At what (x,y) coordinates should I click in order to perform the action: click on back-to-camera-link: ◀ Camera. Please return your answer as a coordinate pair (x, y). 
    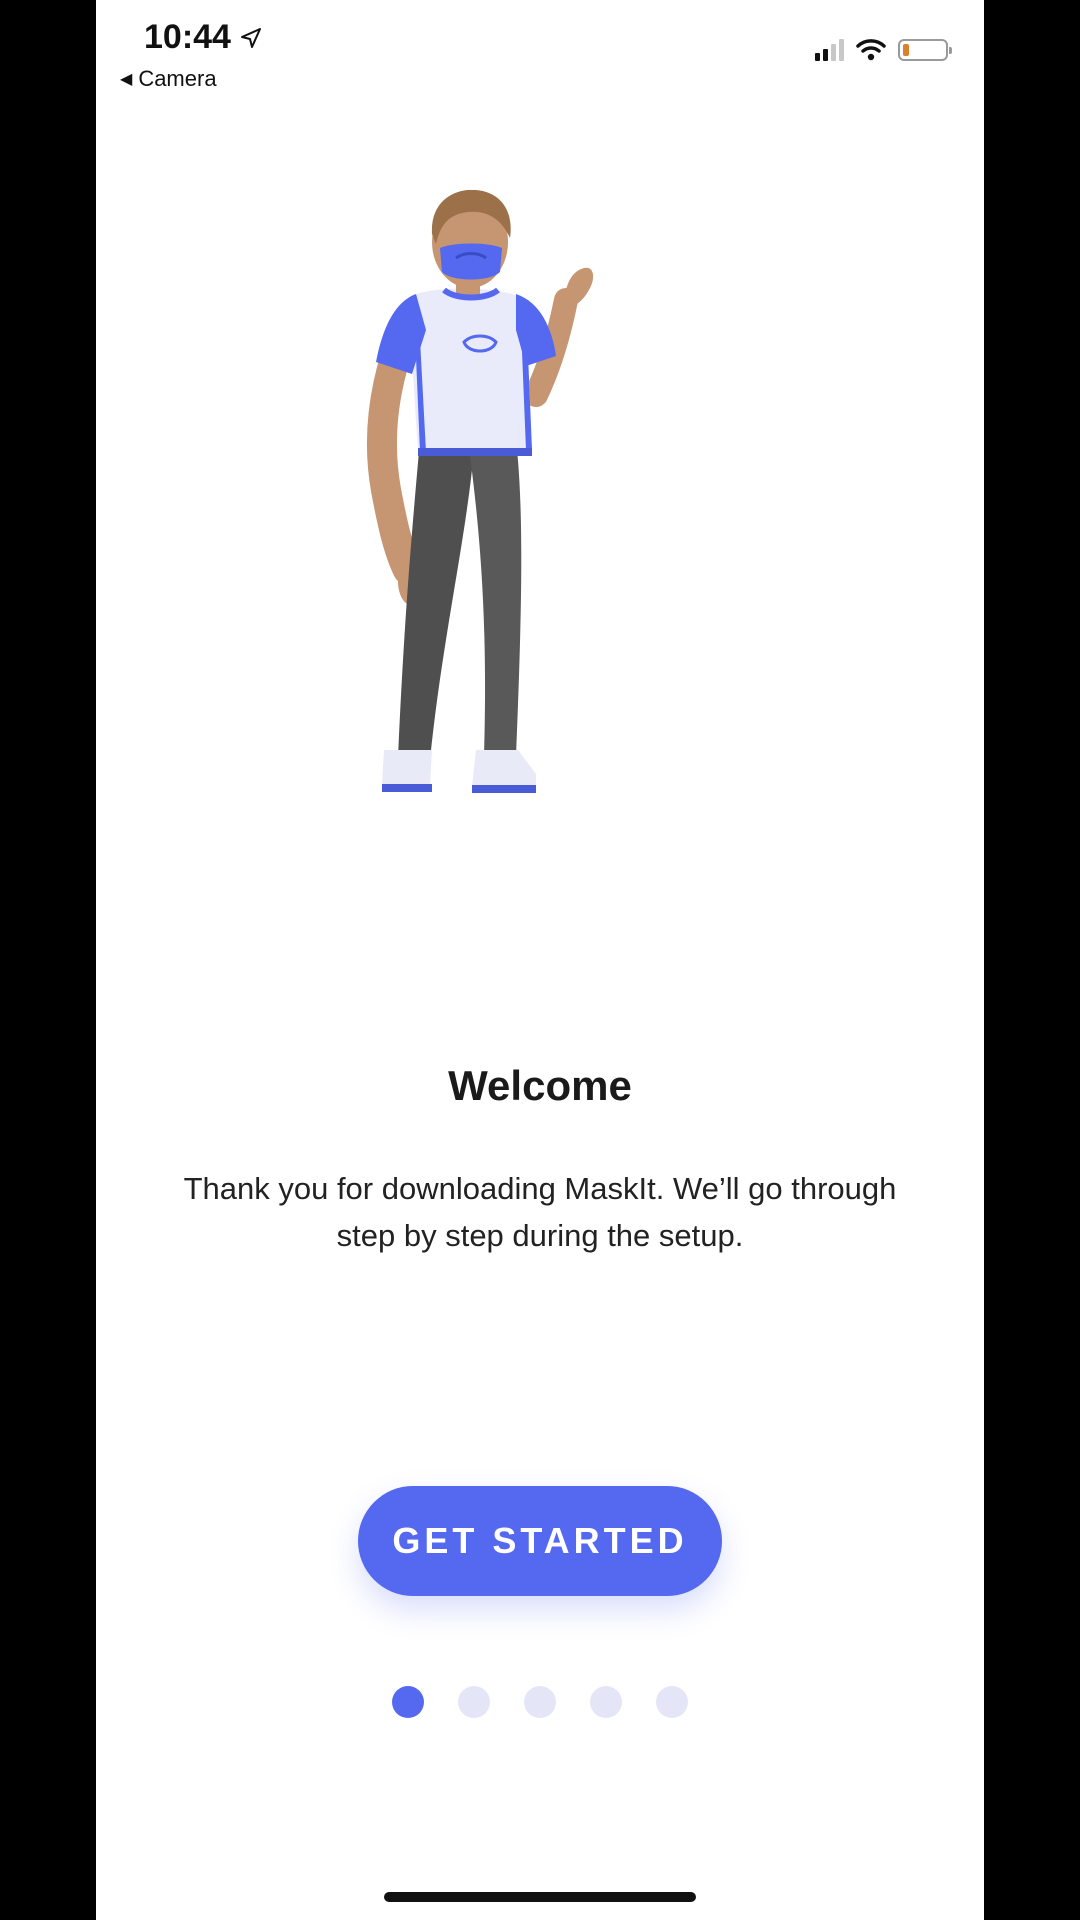
    Looking at the image, I should click on (168, 79).